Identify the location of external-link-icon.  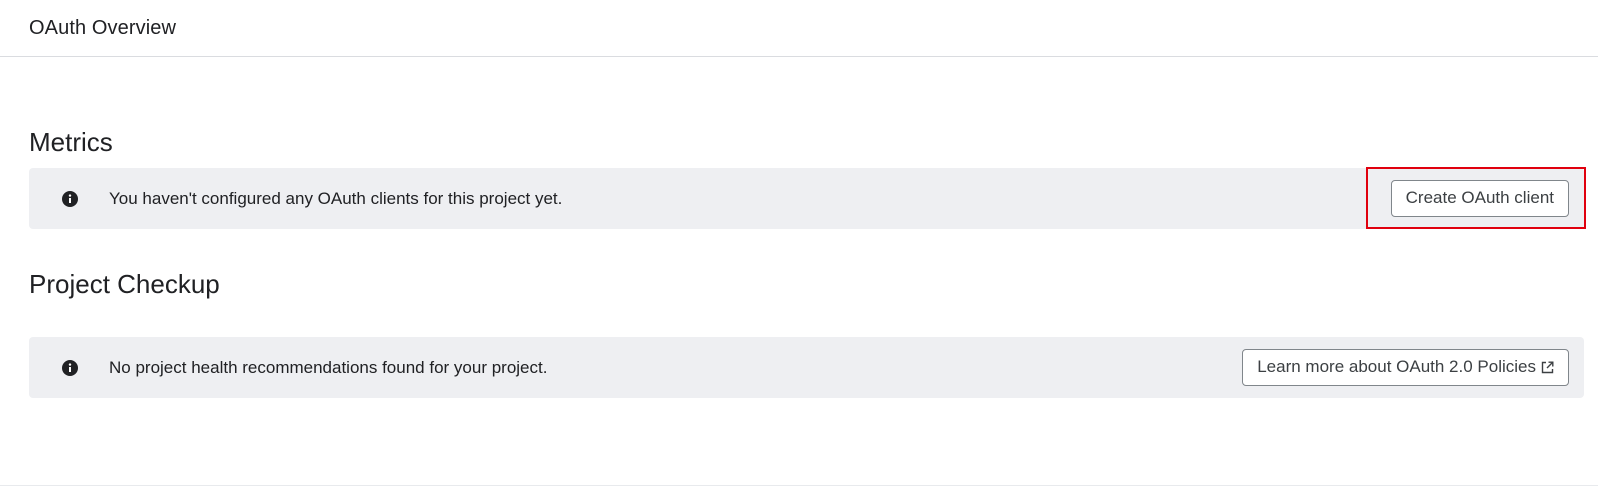
(1547, 367).